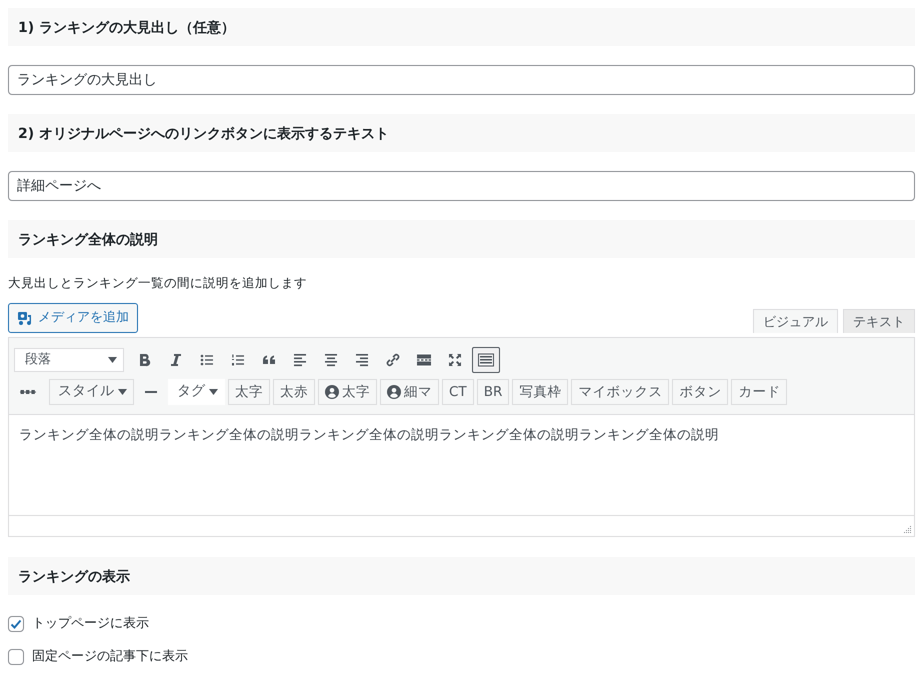  Describe the element at coordinates (458, 391) in the screenshot. I see `toolbar-button: CT` at that location.